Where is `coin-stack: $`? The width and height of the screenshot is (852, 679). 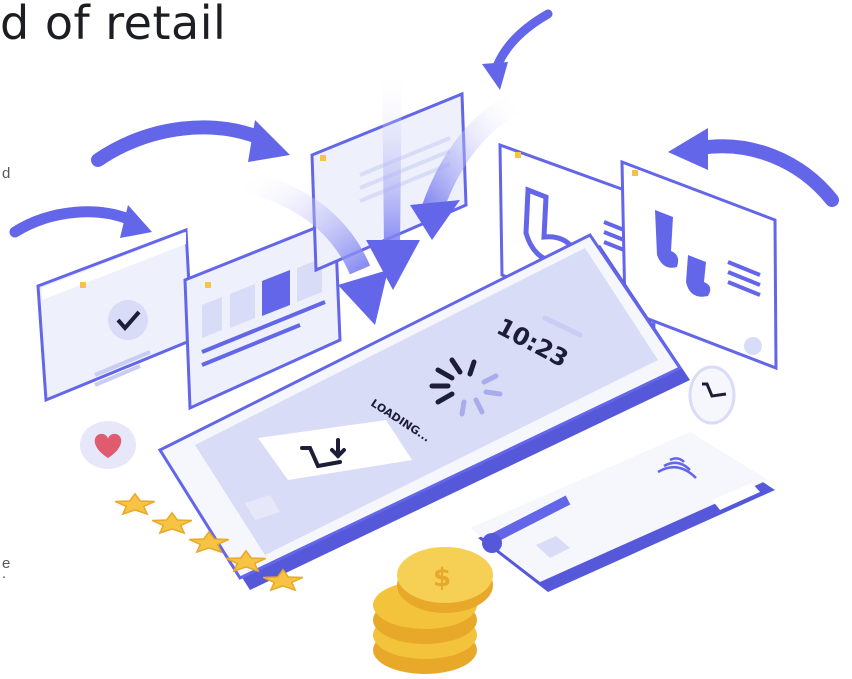
coin-stack: $ is located at coordinates (433, 610).